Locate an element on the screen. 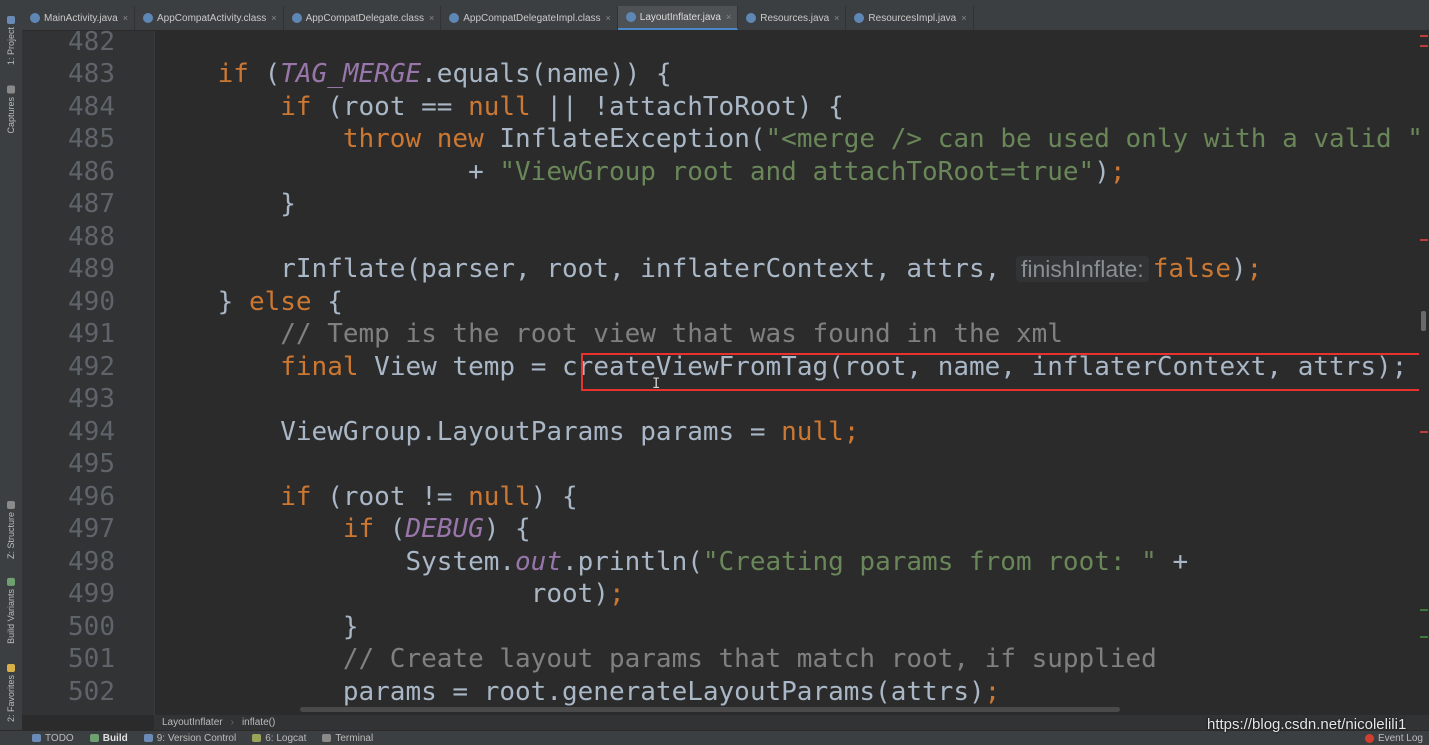  line-number: 491 is located at coordinates (91, 334).